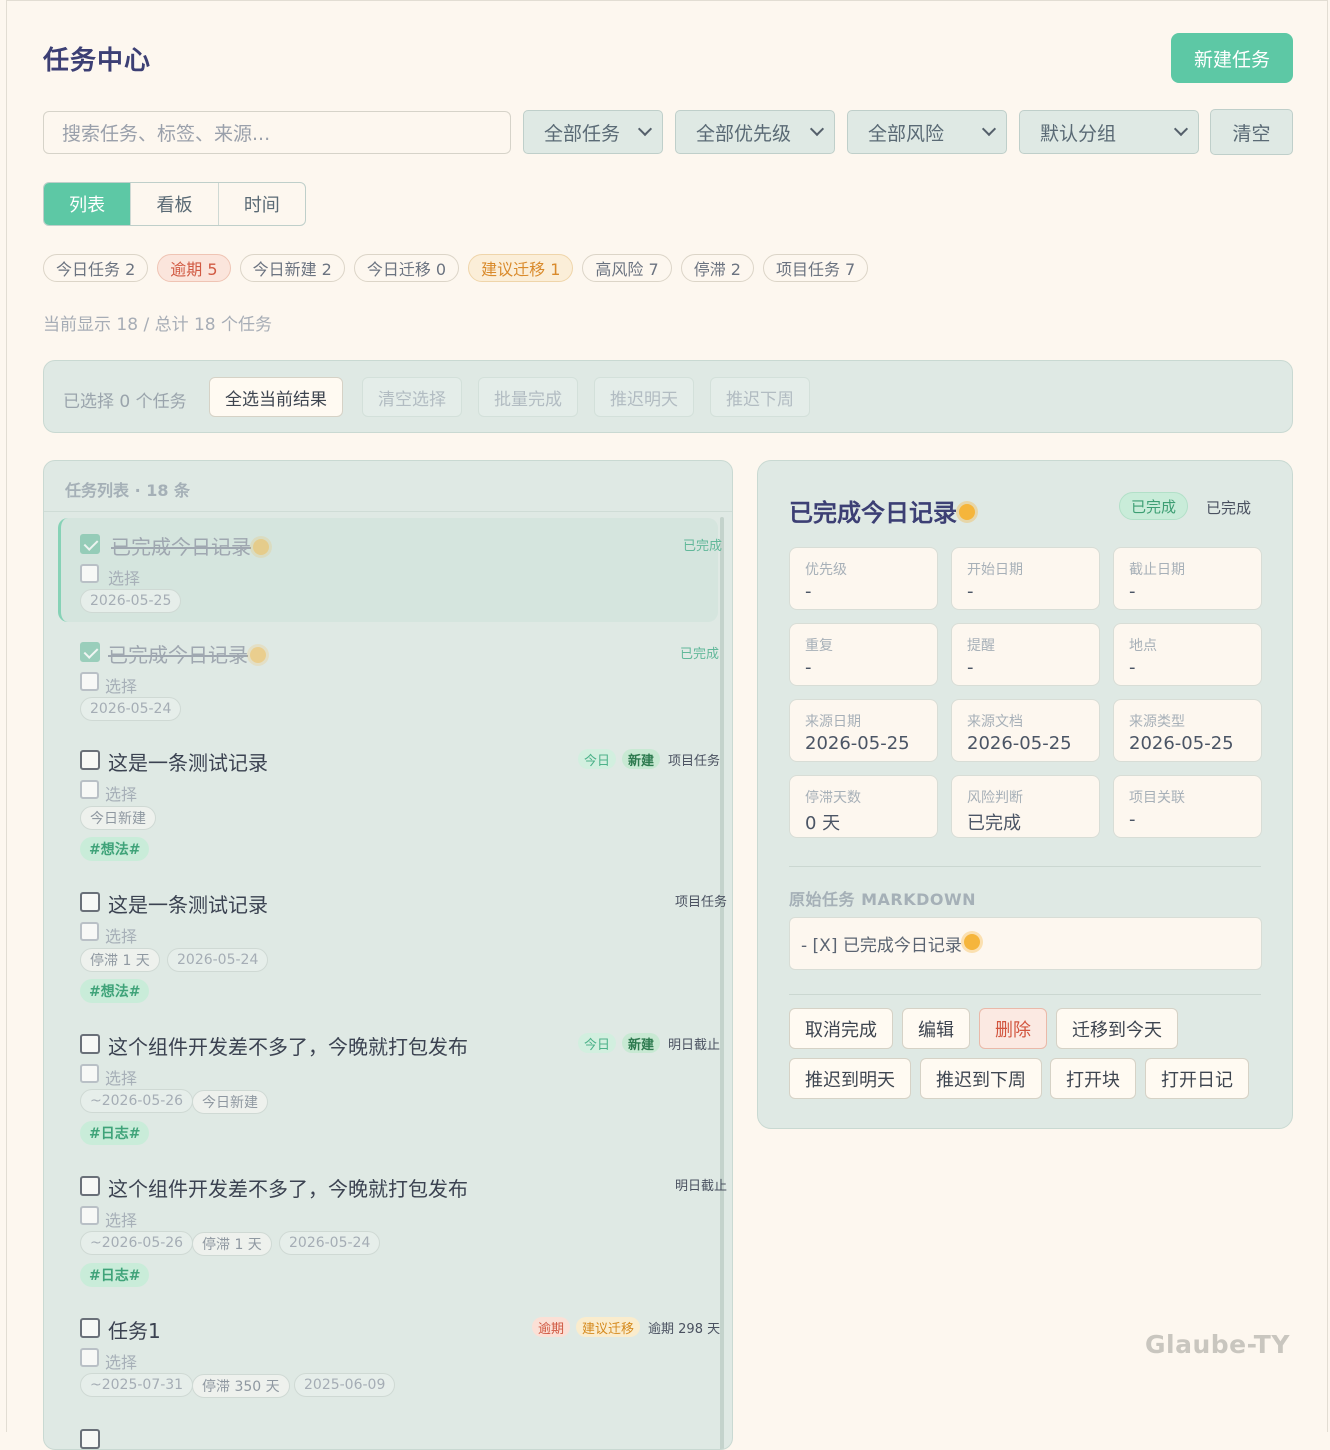 Image resolution: width=1330 pixels, height=1450 pixels. I want to click on task-item: 这是一条测试记录 今日 新建 项目任务 选择 今日新建 #想法#, so click(389, 801).